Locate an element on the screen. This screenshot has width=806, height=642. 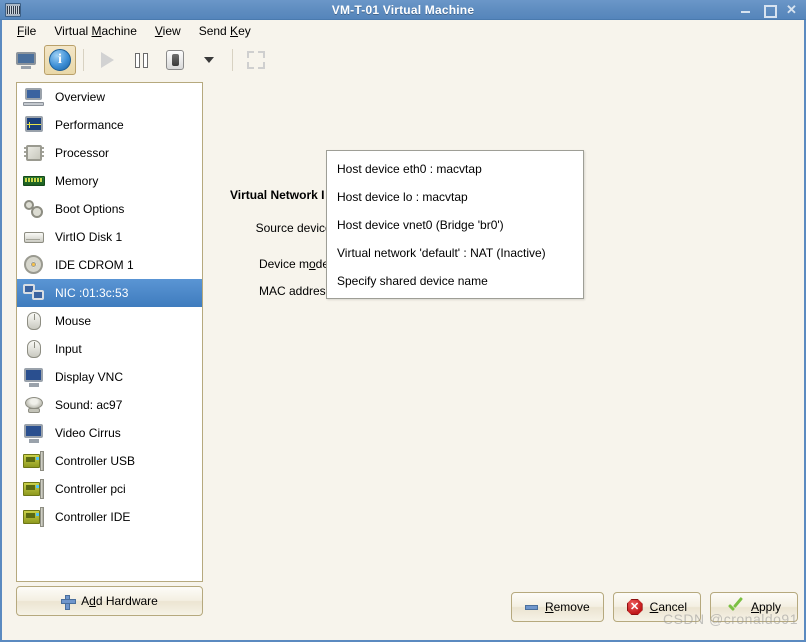
sidebar-item-display-vnc: Display VNC is located at coordinates (109, 377).